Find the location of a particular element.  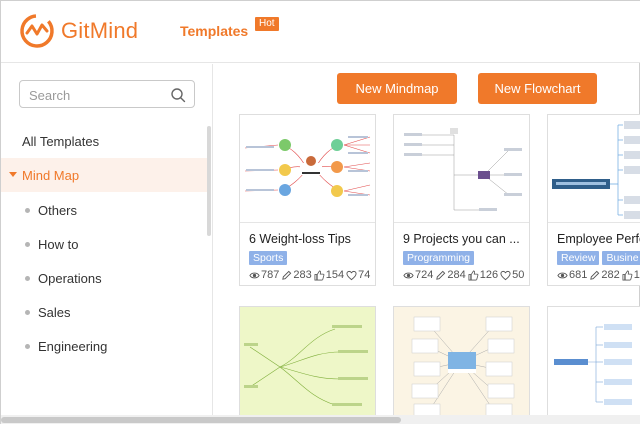

sidebar-subitem-how-to: How to is located at coordinates (51, 244).